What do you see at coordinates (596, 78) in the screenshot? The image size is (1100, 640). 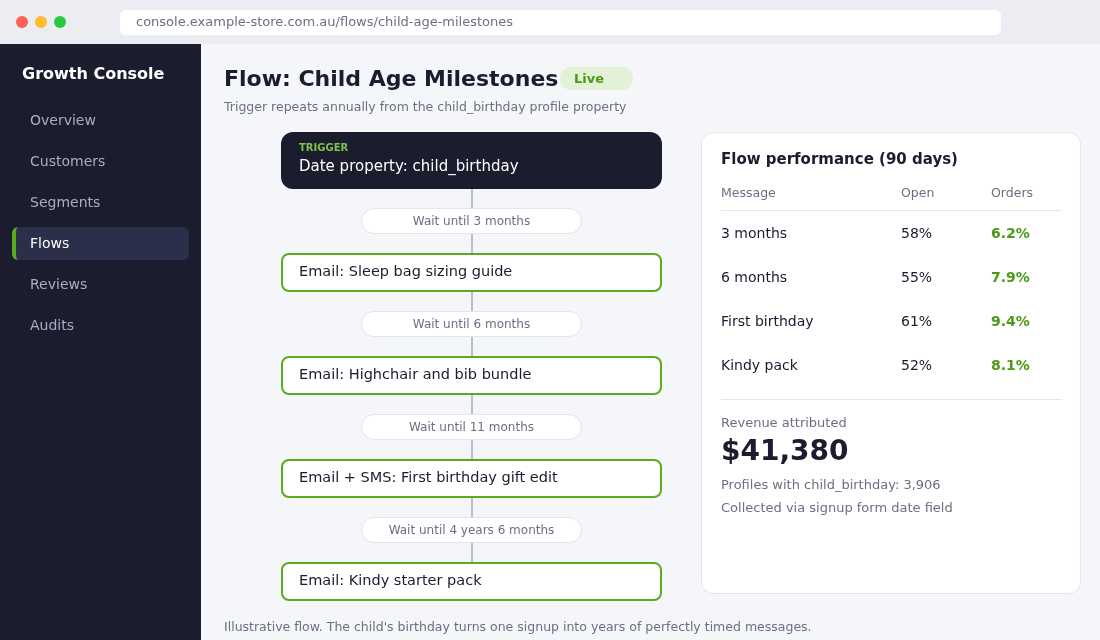 I see `status-badge: Live` at bounding box center [596, 78].